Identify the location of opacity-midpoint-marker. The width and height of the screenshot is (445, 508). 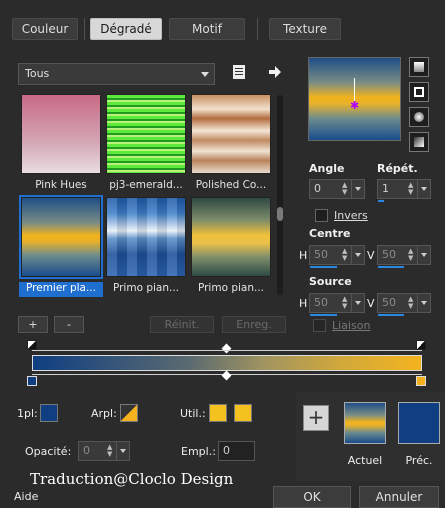
(226, 348).